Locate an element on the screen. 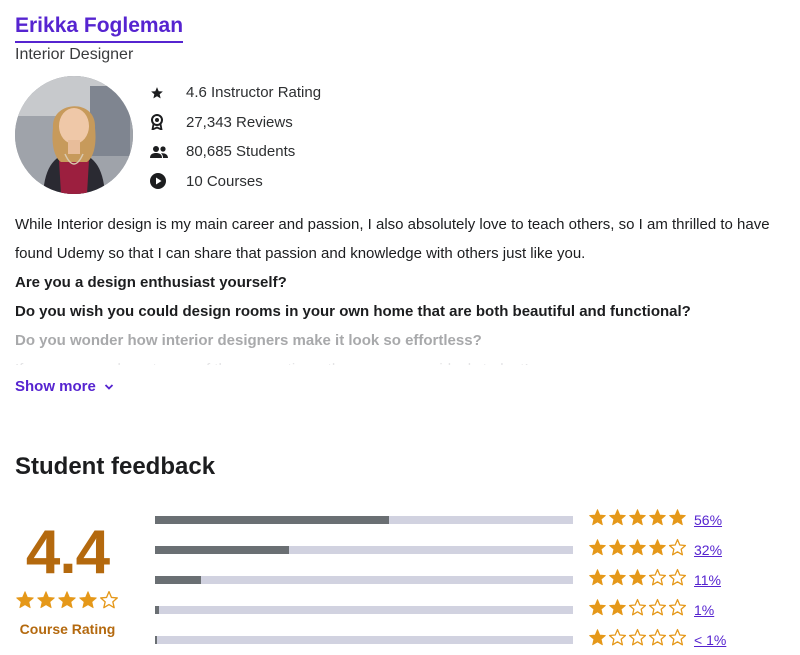  rating-row-2-star: 1% is located at coordinates (440, 610).